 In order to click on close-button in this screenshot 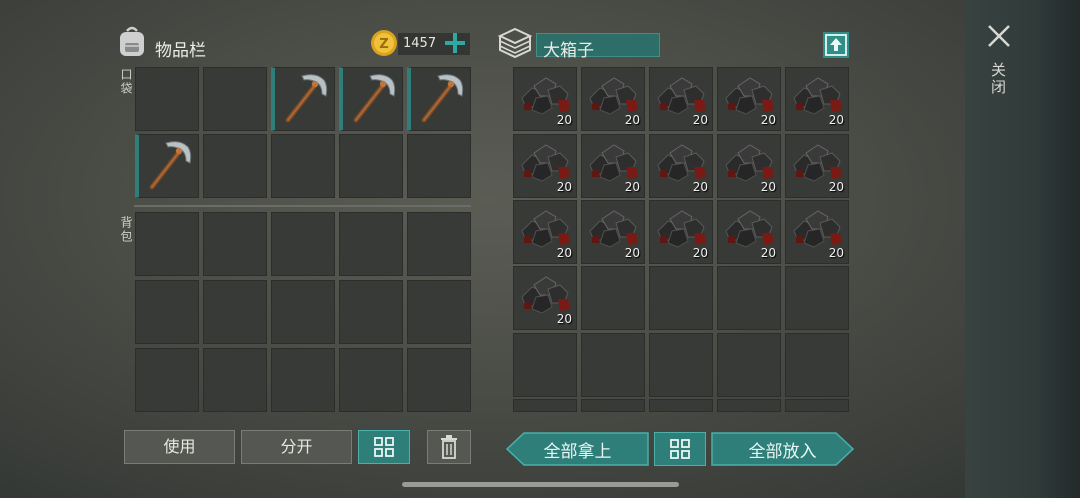, I will do `click(999, 36)`.